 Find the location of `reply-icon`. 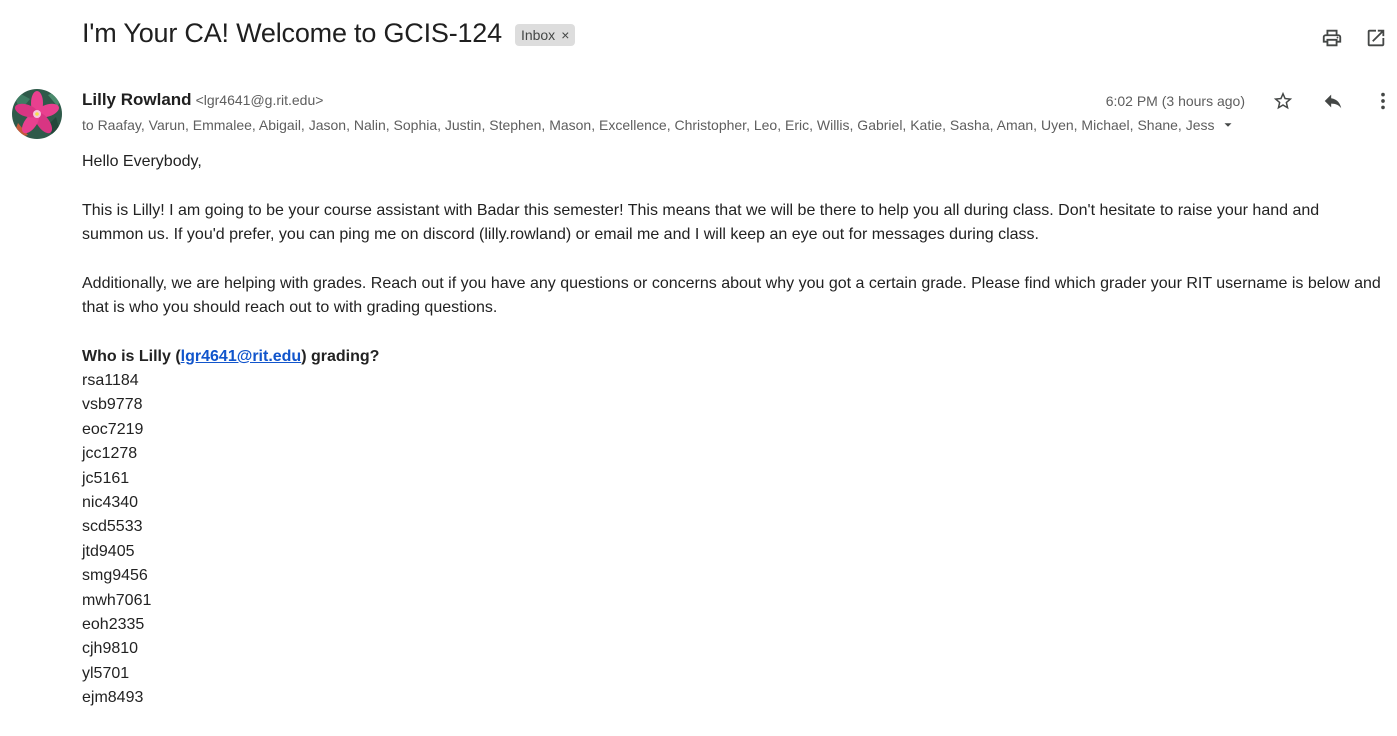

reply-icon is located at coordinates (1333, 101).